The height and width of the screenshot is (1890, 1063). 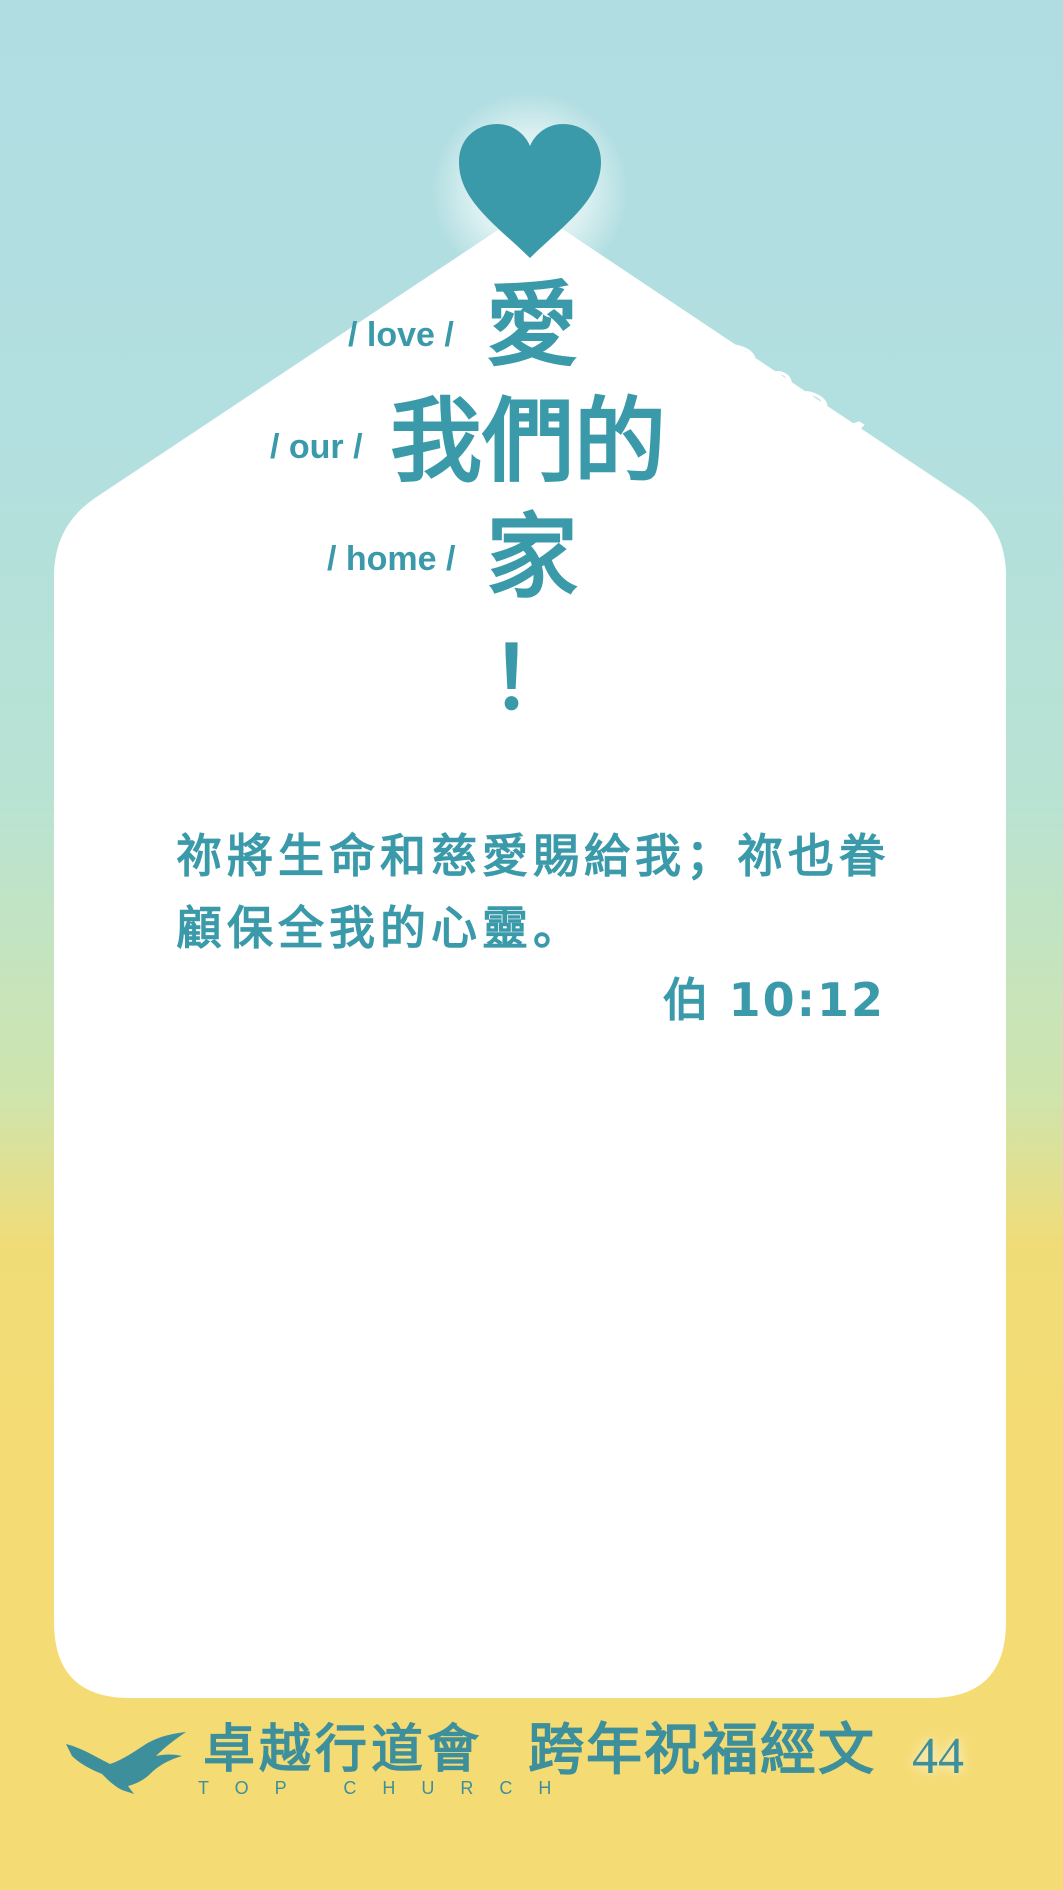 What do you see at coordinates (773, 1000) in the screenshot?
I see `verse-reference: 伯 10:12` at bounding box center [773, 1000].